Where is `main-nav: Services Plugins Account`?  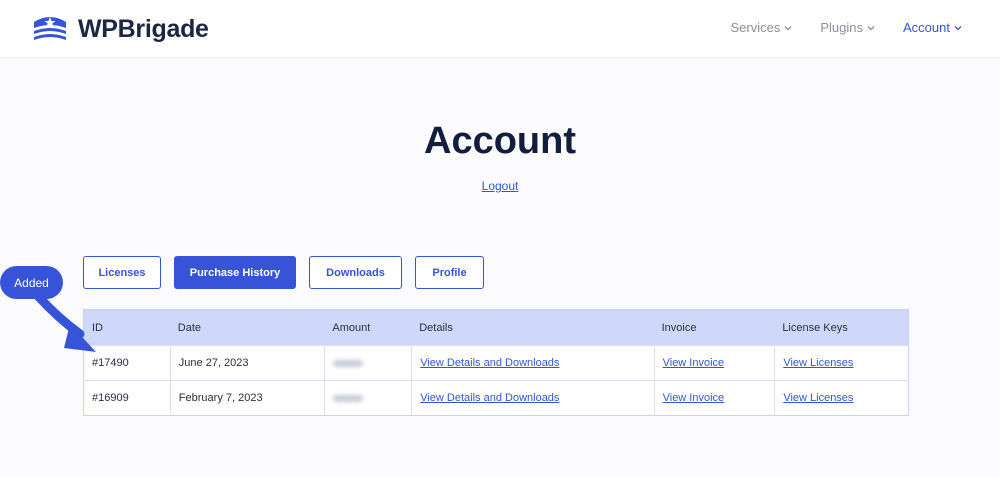
main-nav: Services Plugins Account is located at coordinates (846, 27).